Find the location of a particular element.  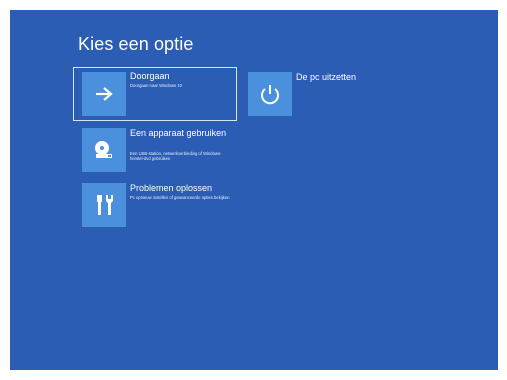

use-device-tile is located at coordinates (104, 150).